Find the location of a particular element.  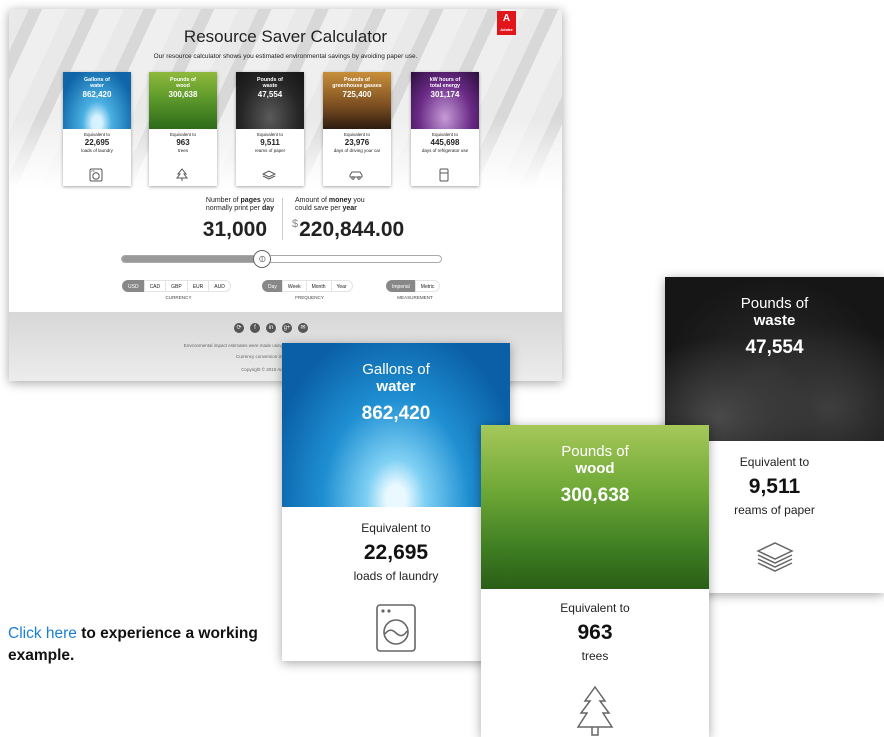

card-value: 862,420 is located at coordinates (396, 413).